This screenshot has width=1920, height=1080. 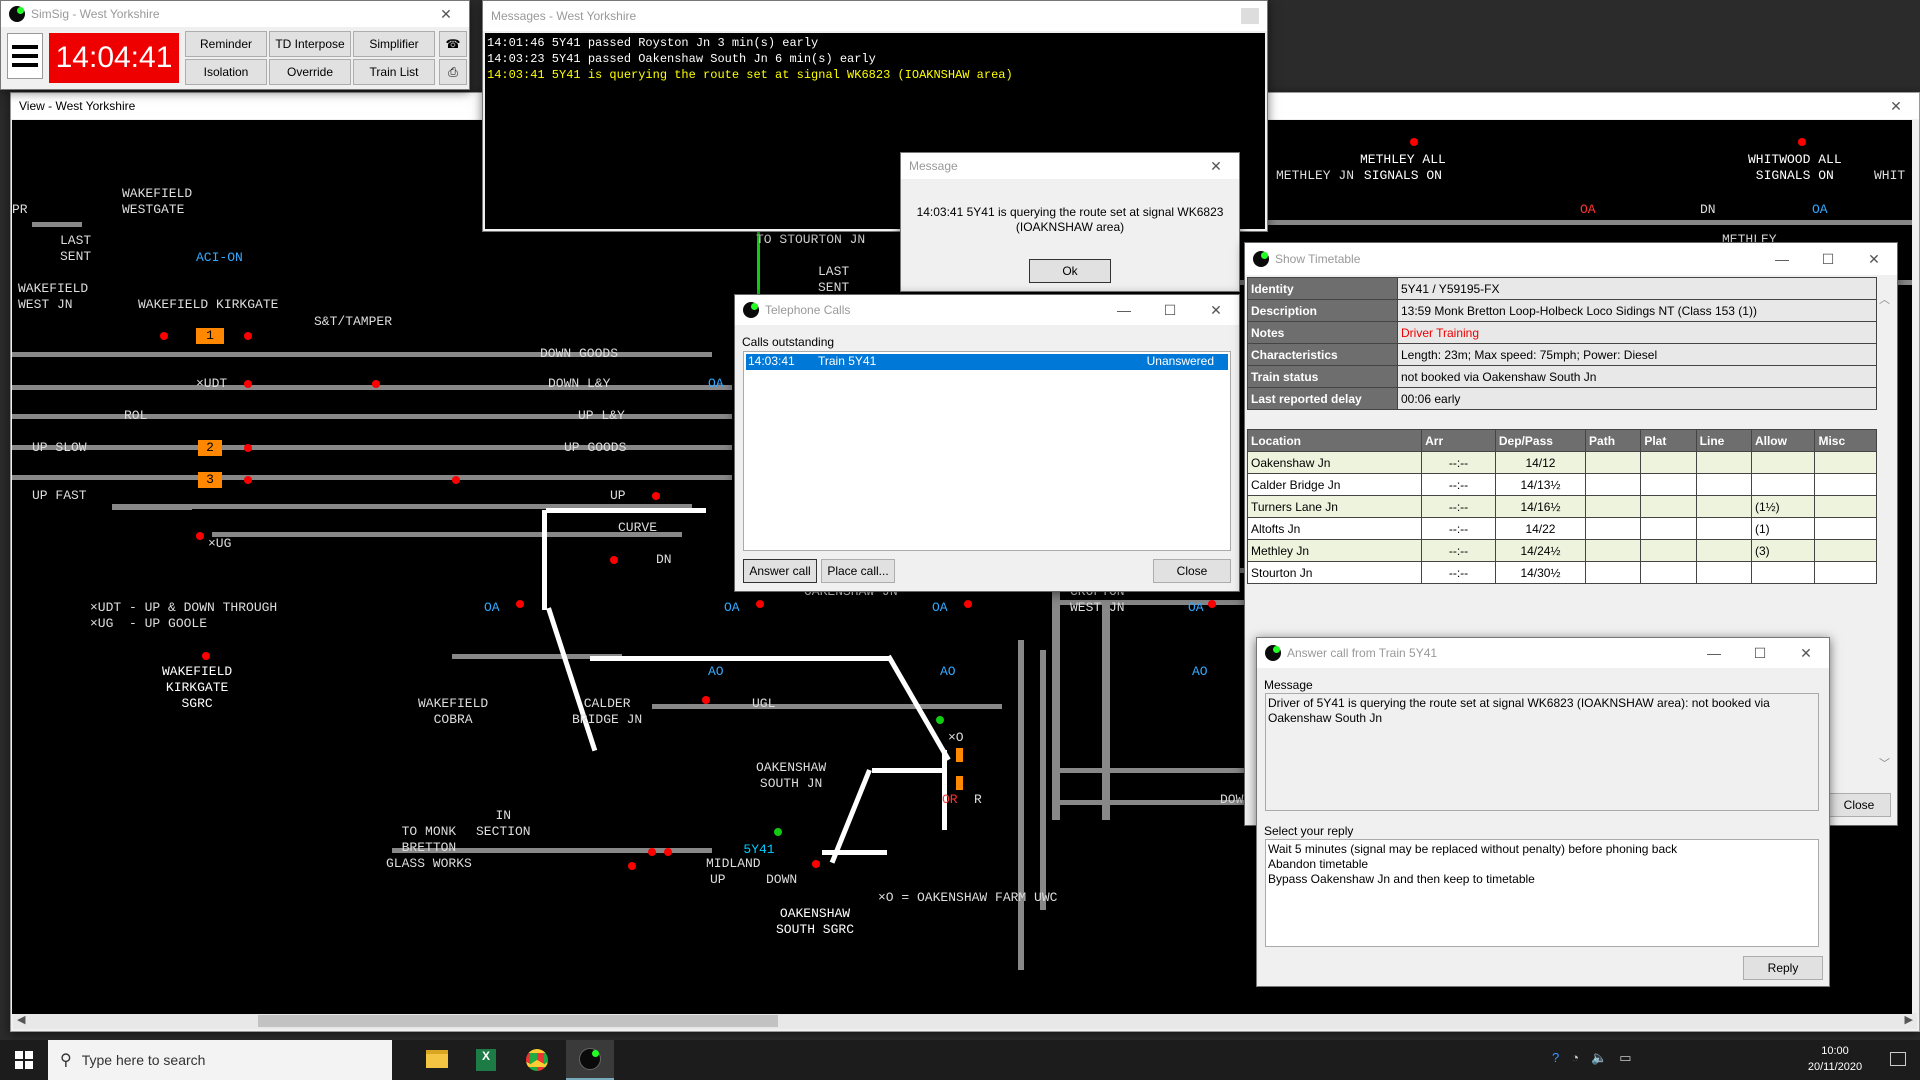 What do you see at coordinates (1886, 531) in the screenshot?
I see `timetable-scrollbar: ︿ ﹀` at bounding box center [1886, 531].